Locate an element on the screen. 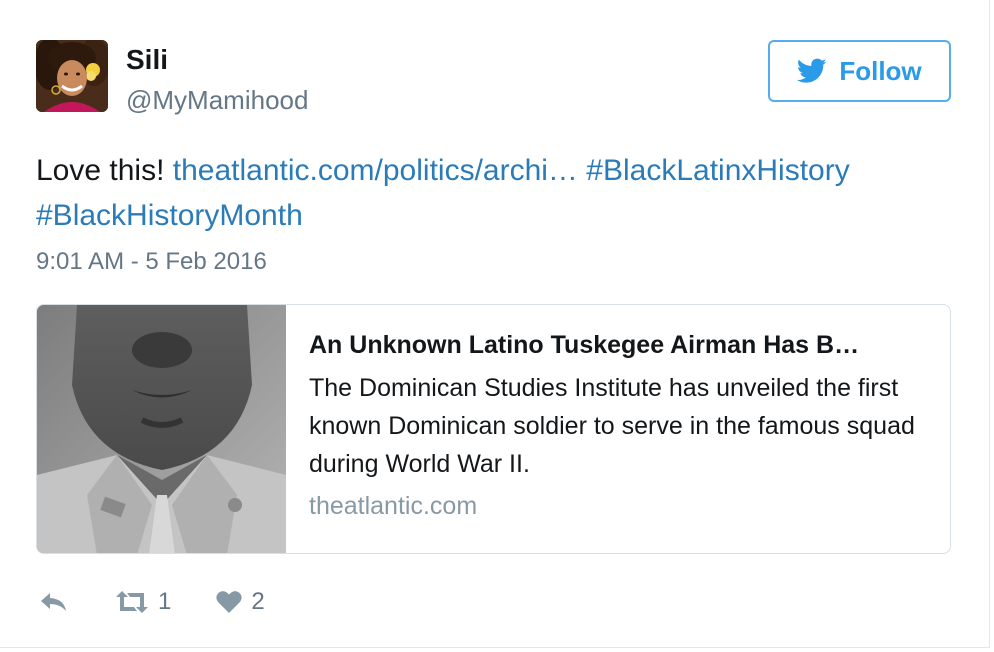 This screenshot has height=652, width=994. hashtag-black-latinx-history: #BlackLatinxHistory is located at coordinates (717, 170).